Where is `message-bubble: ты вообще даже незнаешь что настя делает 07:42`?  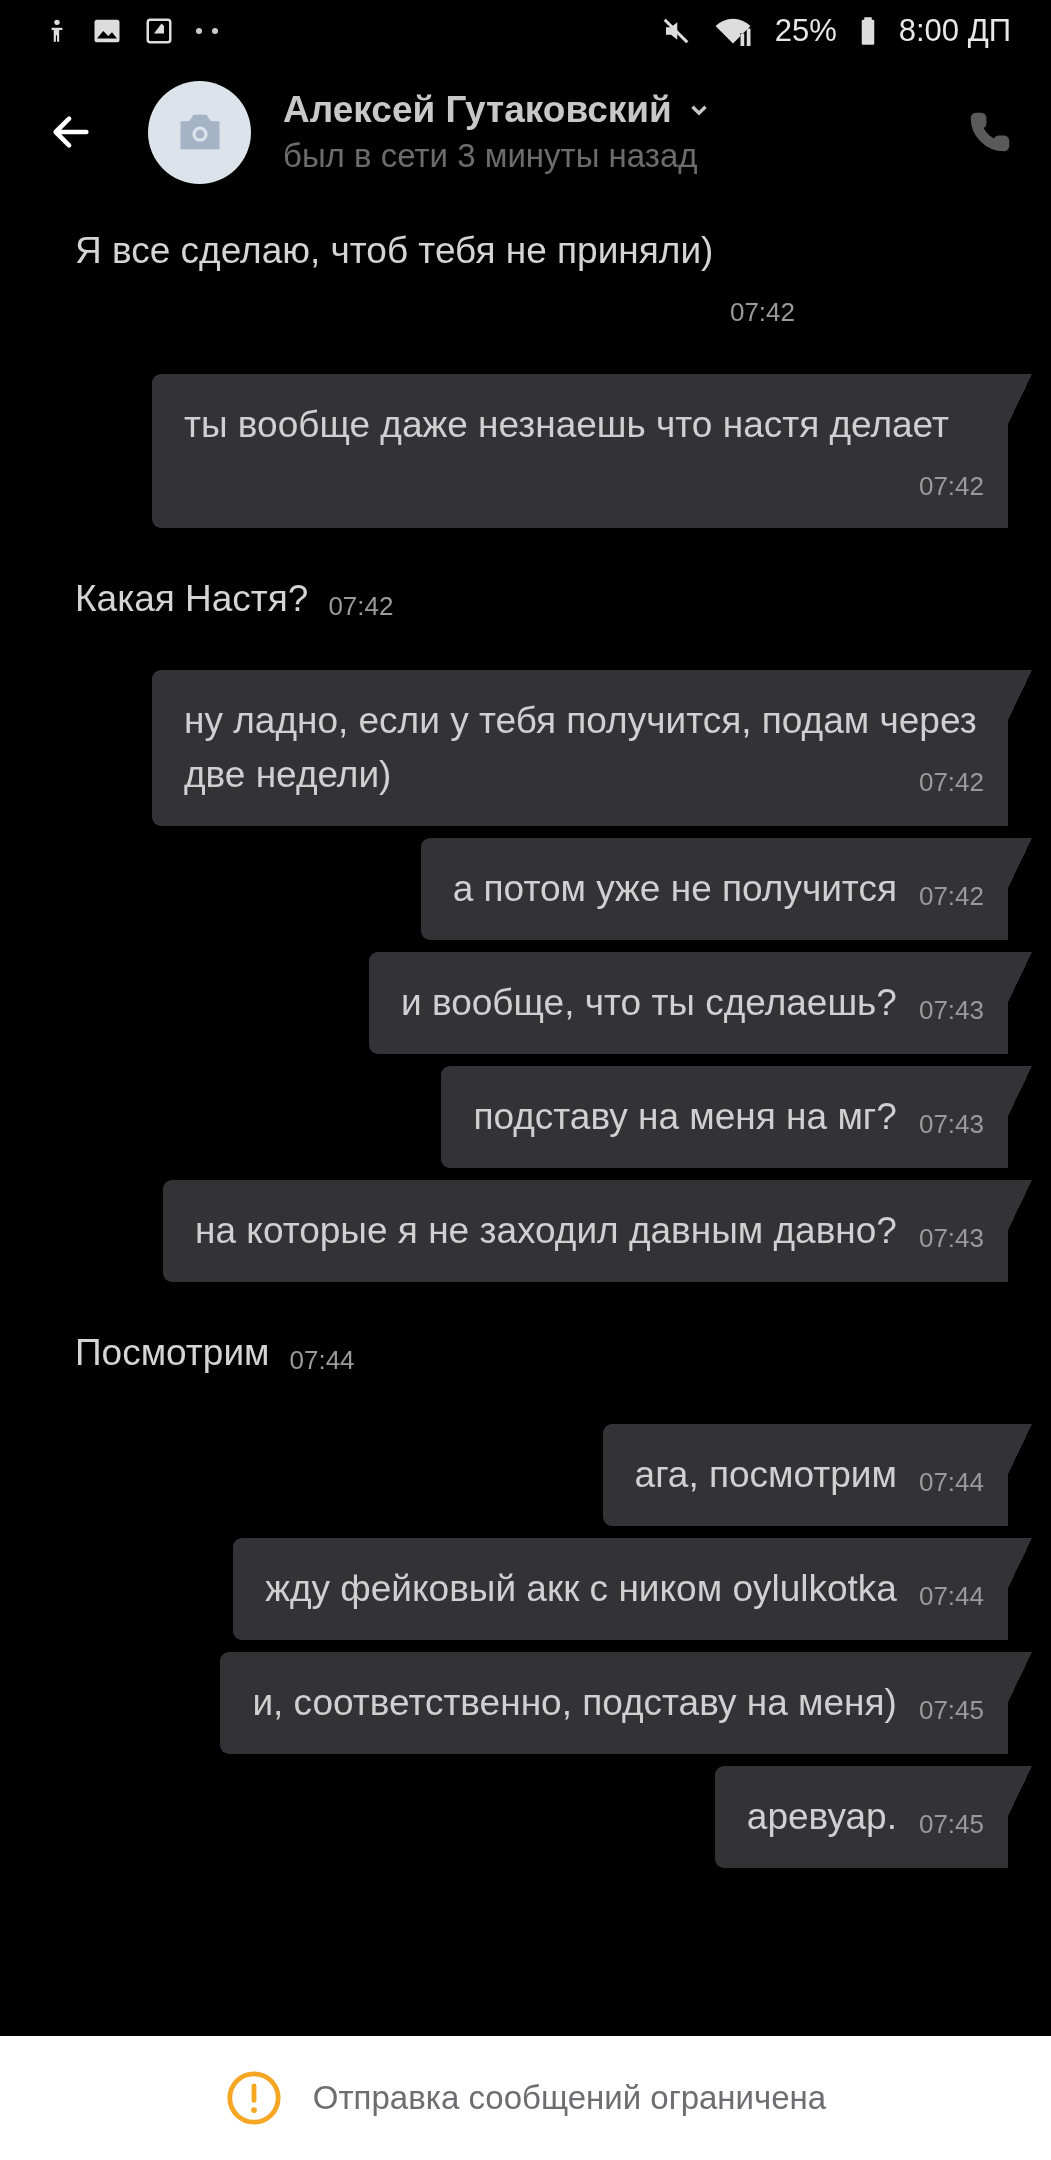
message-bubble: ты вообще даже незнаешь что настя делает 07:42 is located at coordinates (592, 451).